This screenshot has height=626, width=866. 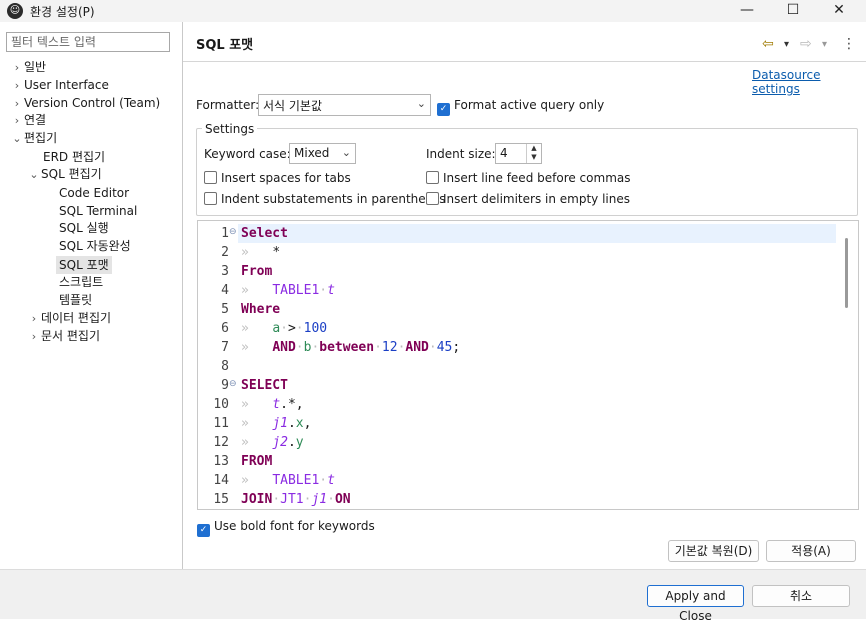 I want to click on view-menu-icon: ⋮, so click(x=849, y=44).